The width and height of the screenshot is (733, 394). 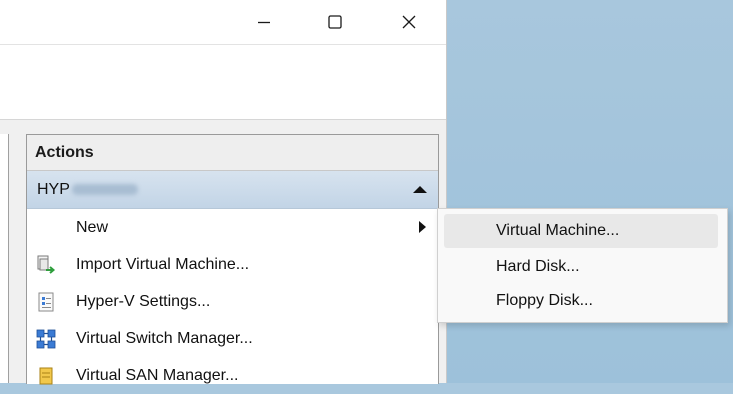 What do you see at coordinates (92, 227) in the screenshot?
I see `action-new-label: New` at bounding box center [92, 227].